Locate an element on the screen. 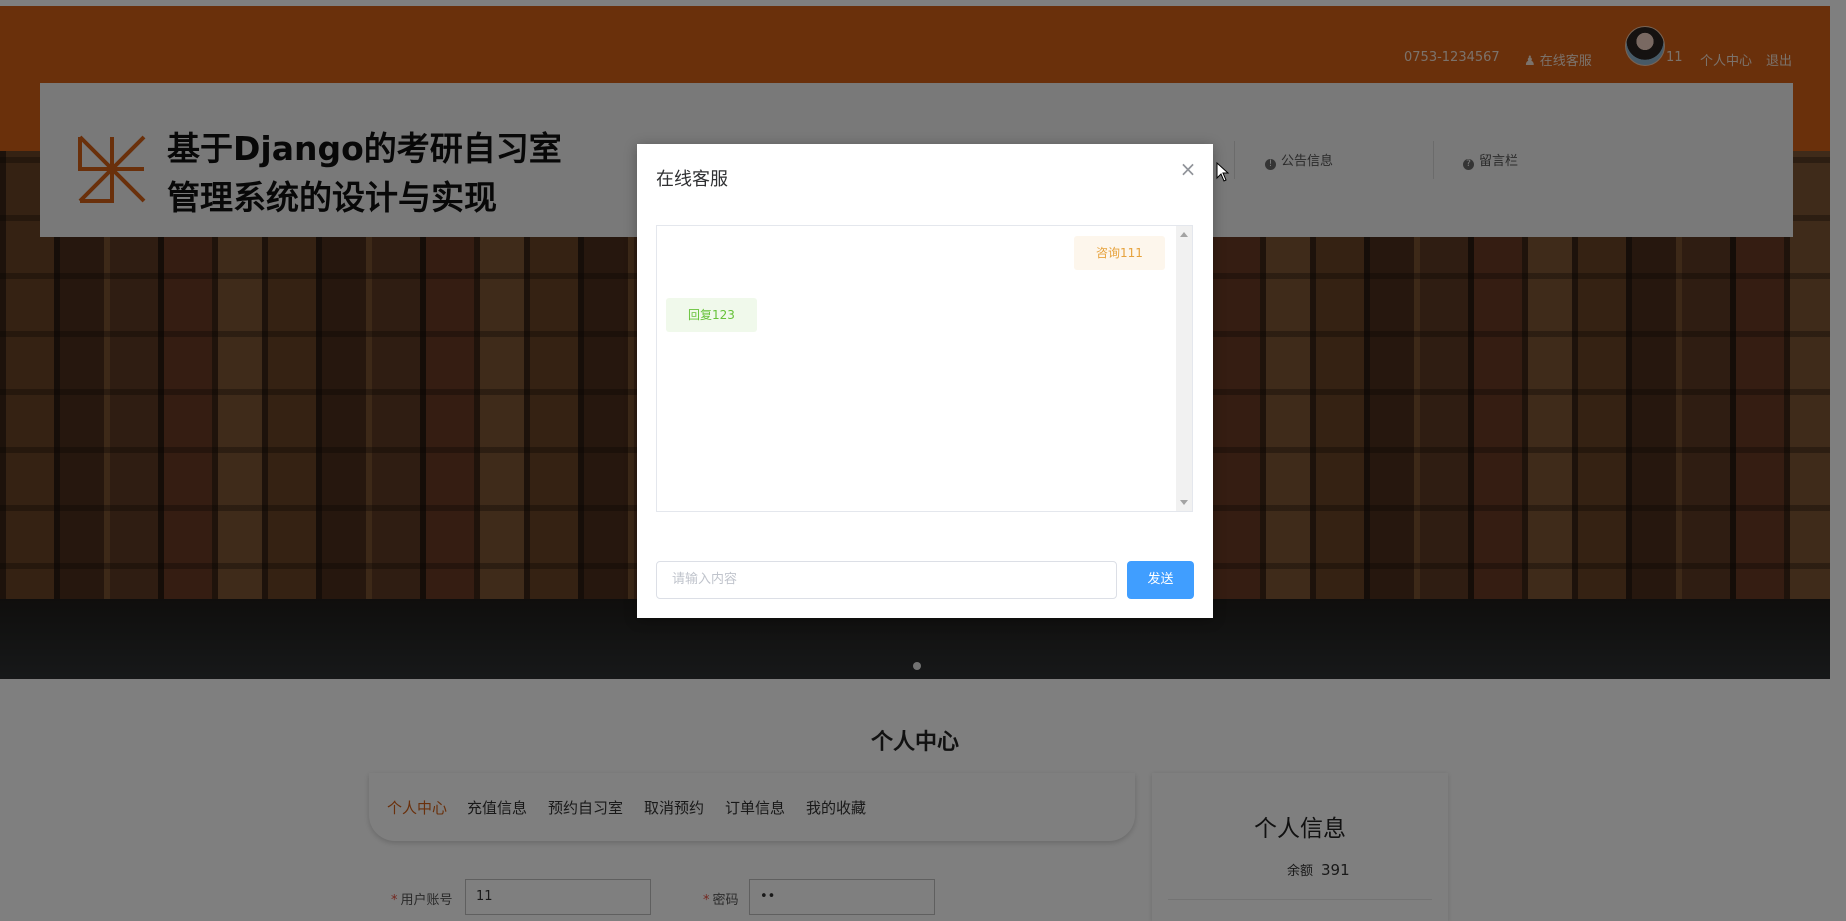 This screenshot has width=1846, height=921. chat-input: 请输入内容 is located at coordinates (886, 580).